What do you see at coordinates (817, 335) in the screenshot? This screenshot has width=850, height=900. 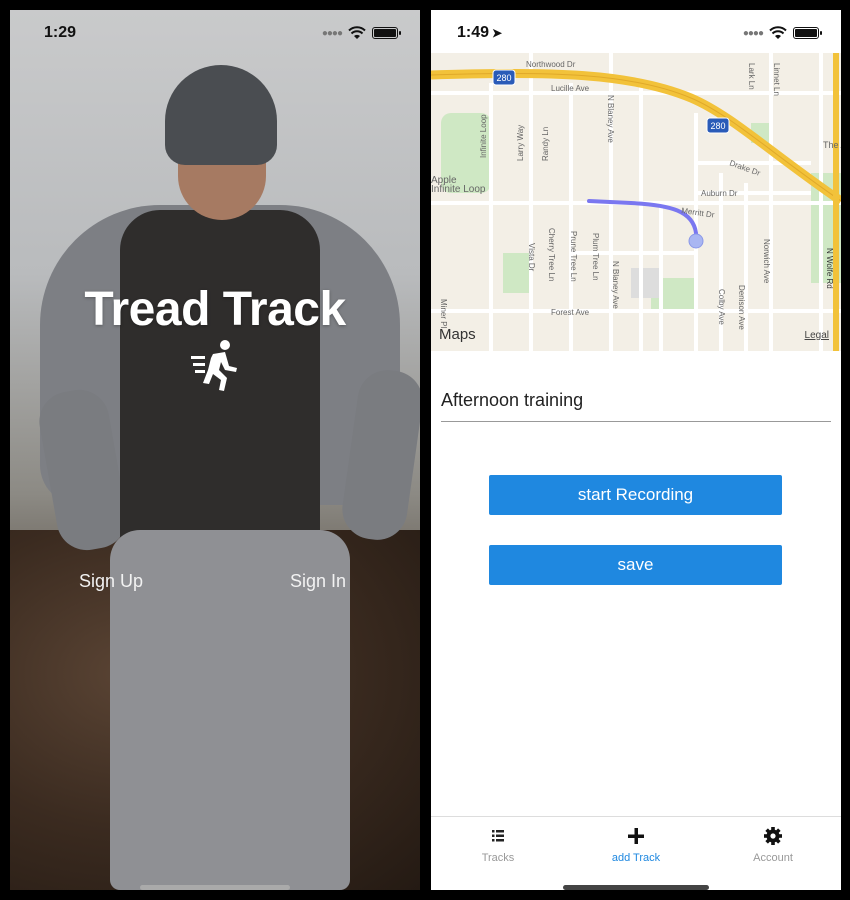 I see `legal-link: Legal` at bounding box center [817, 335].